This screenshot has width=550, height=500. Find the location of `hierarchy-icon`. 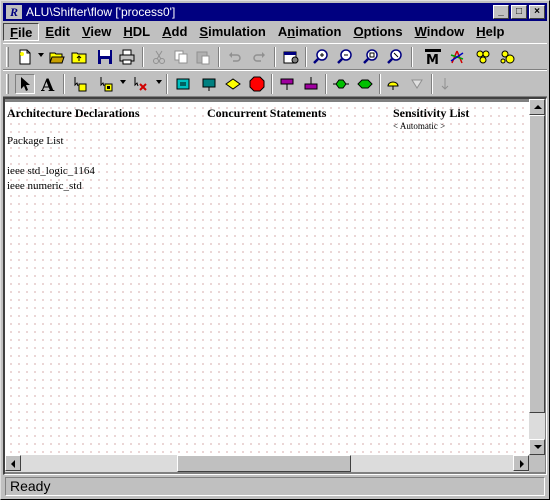

hierarchy-icon is located at coordinates (483, 57).